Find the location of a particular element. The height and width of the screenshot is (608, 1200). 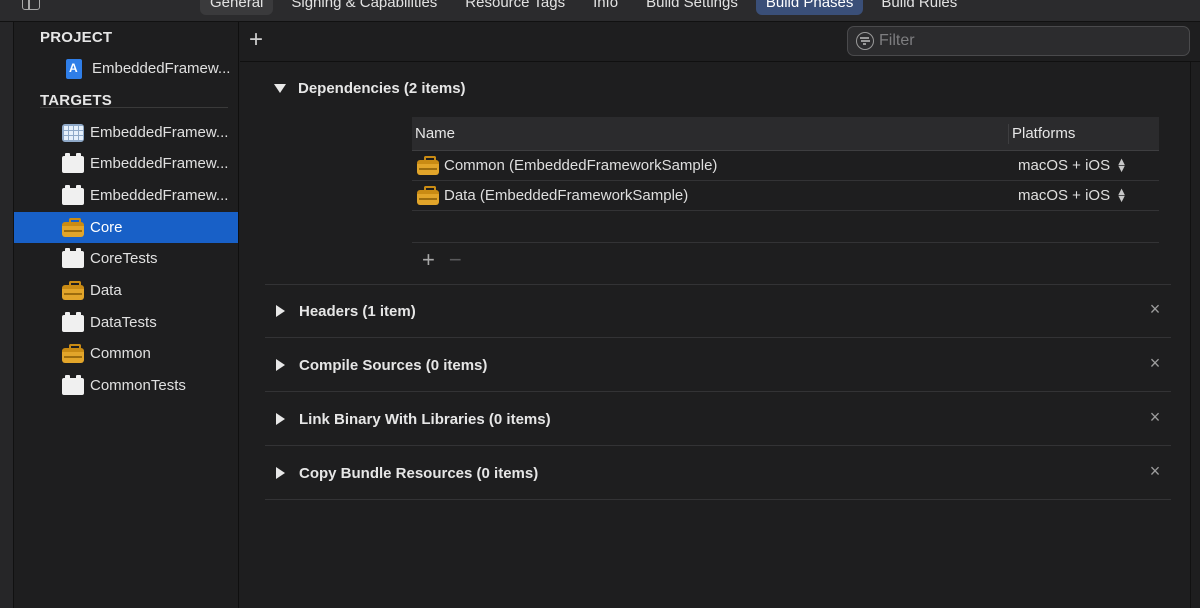

tab-signing-capabilities: Signing & Capabilities is located at coordinates (364, 7).